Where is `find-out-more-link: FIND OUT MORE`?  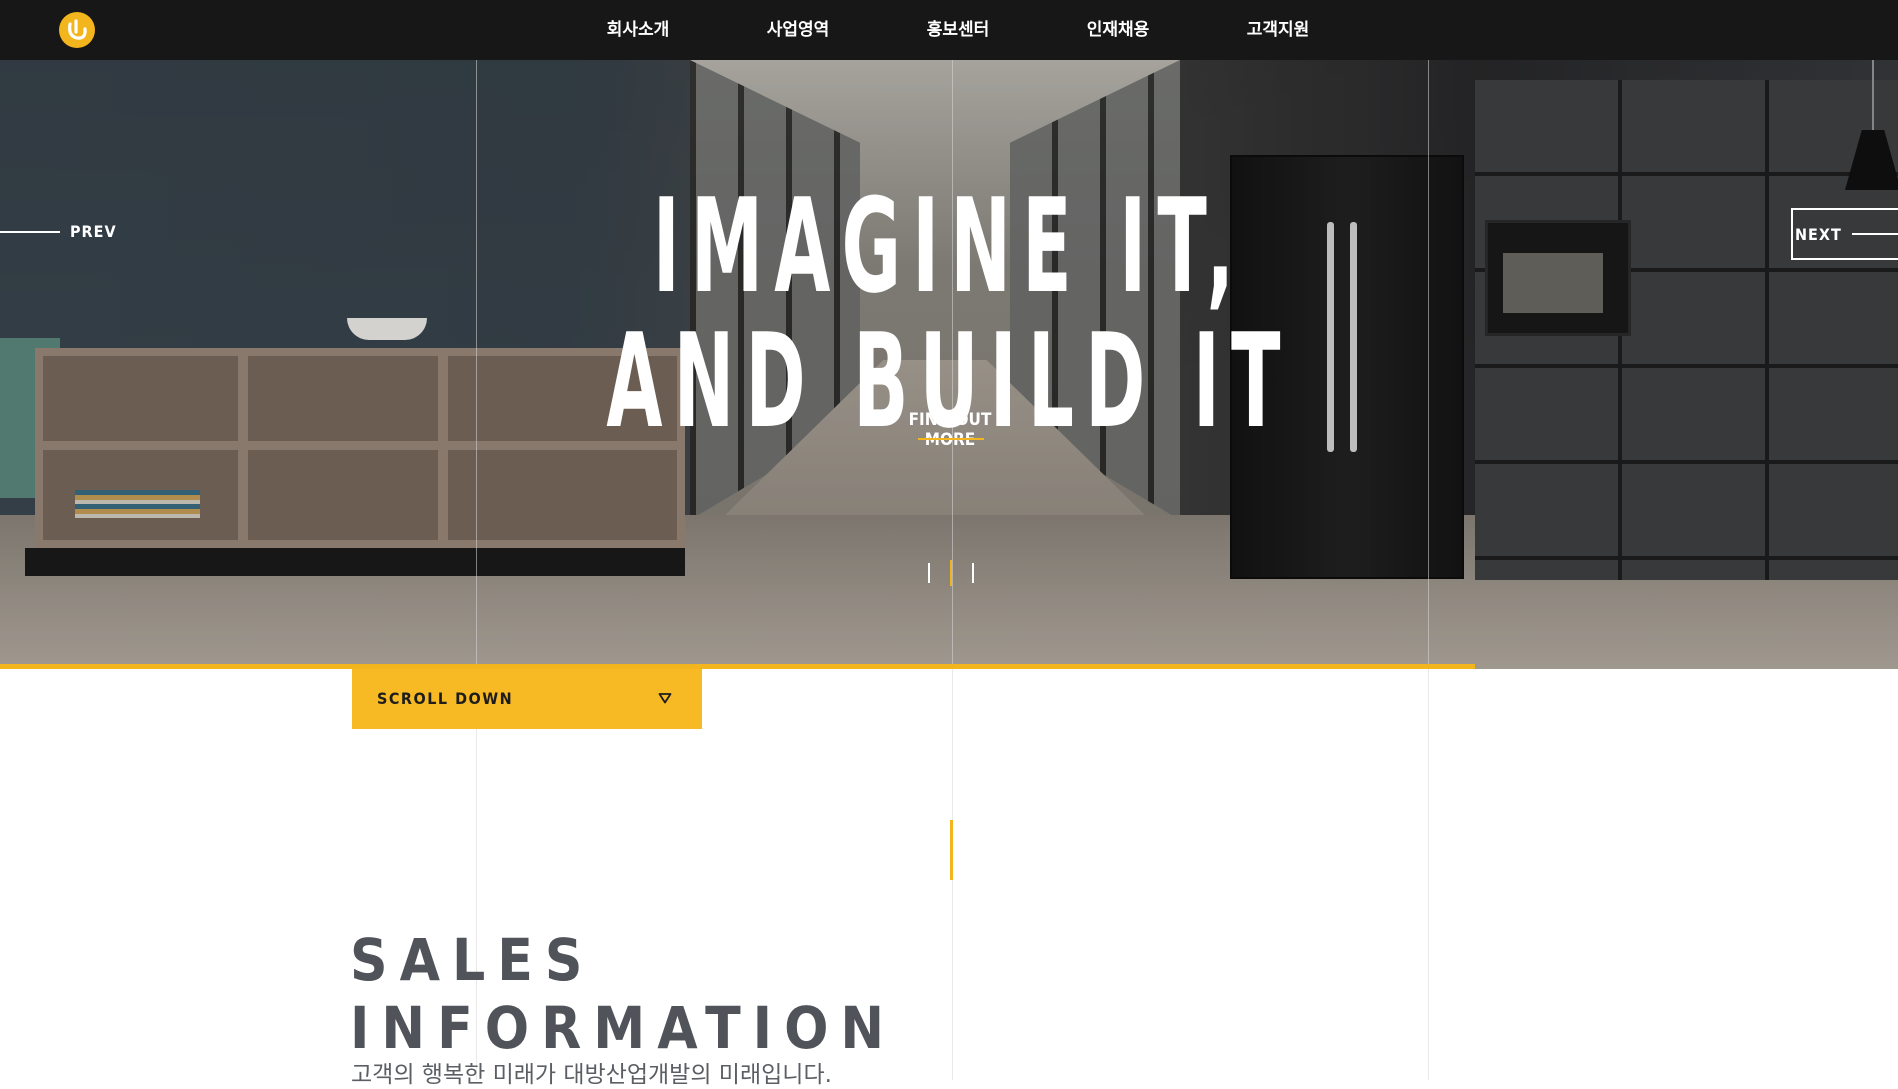
find-out-more-link: FIND OUT MORE is located at coordinates (950, 430).